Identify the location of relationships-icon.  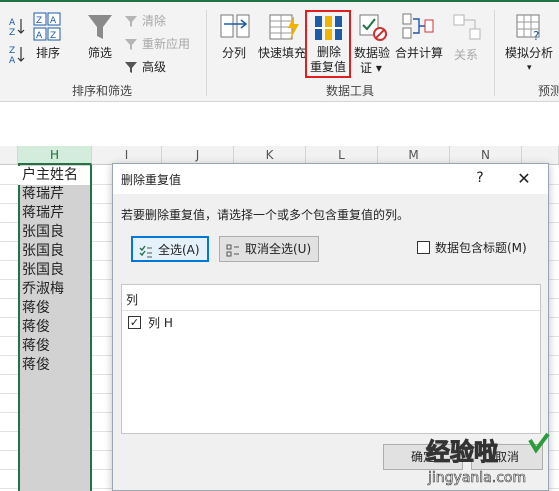
(467, 27).